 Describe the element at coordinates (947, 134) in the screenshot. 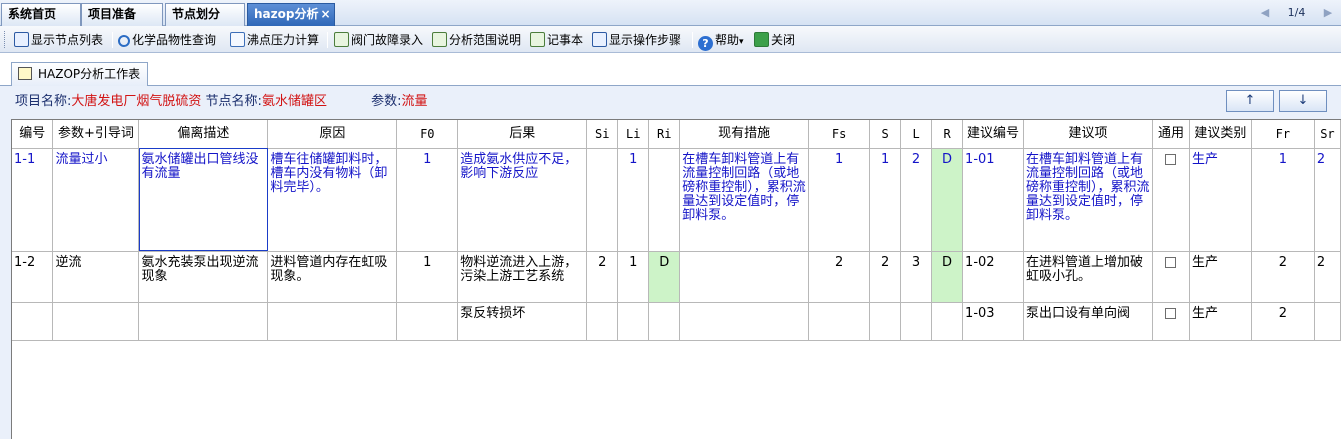

I see `column-header: R` at that location.